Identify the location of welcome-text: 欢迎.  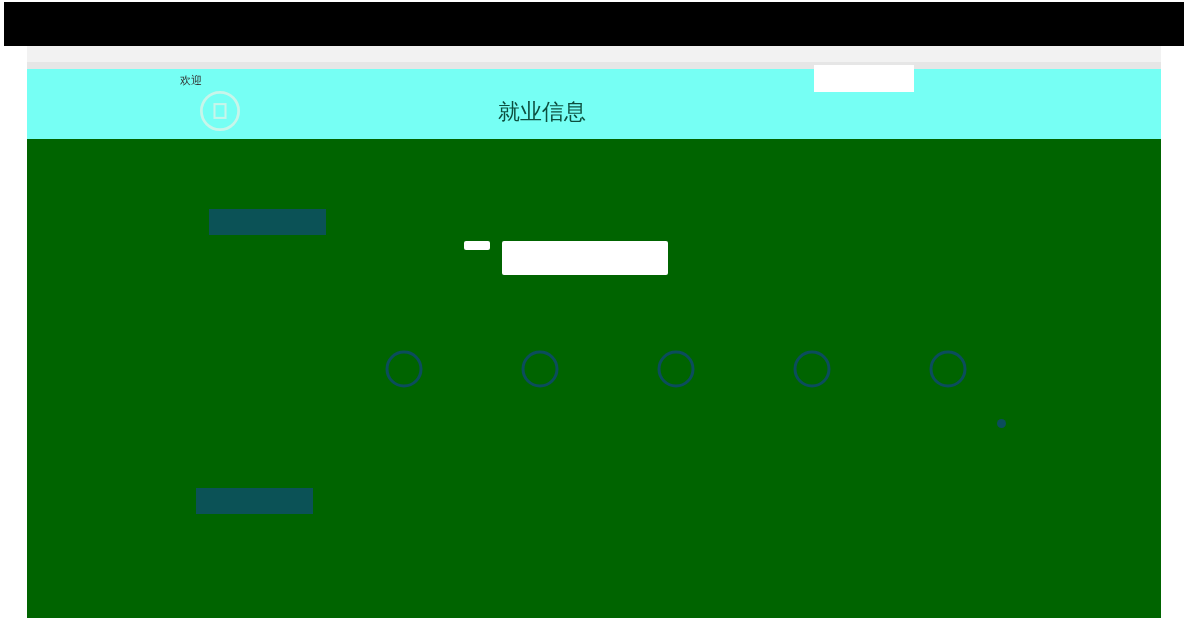
(191, 80).